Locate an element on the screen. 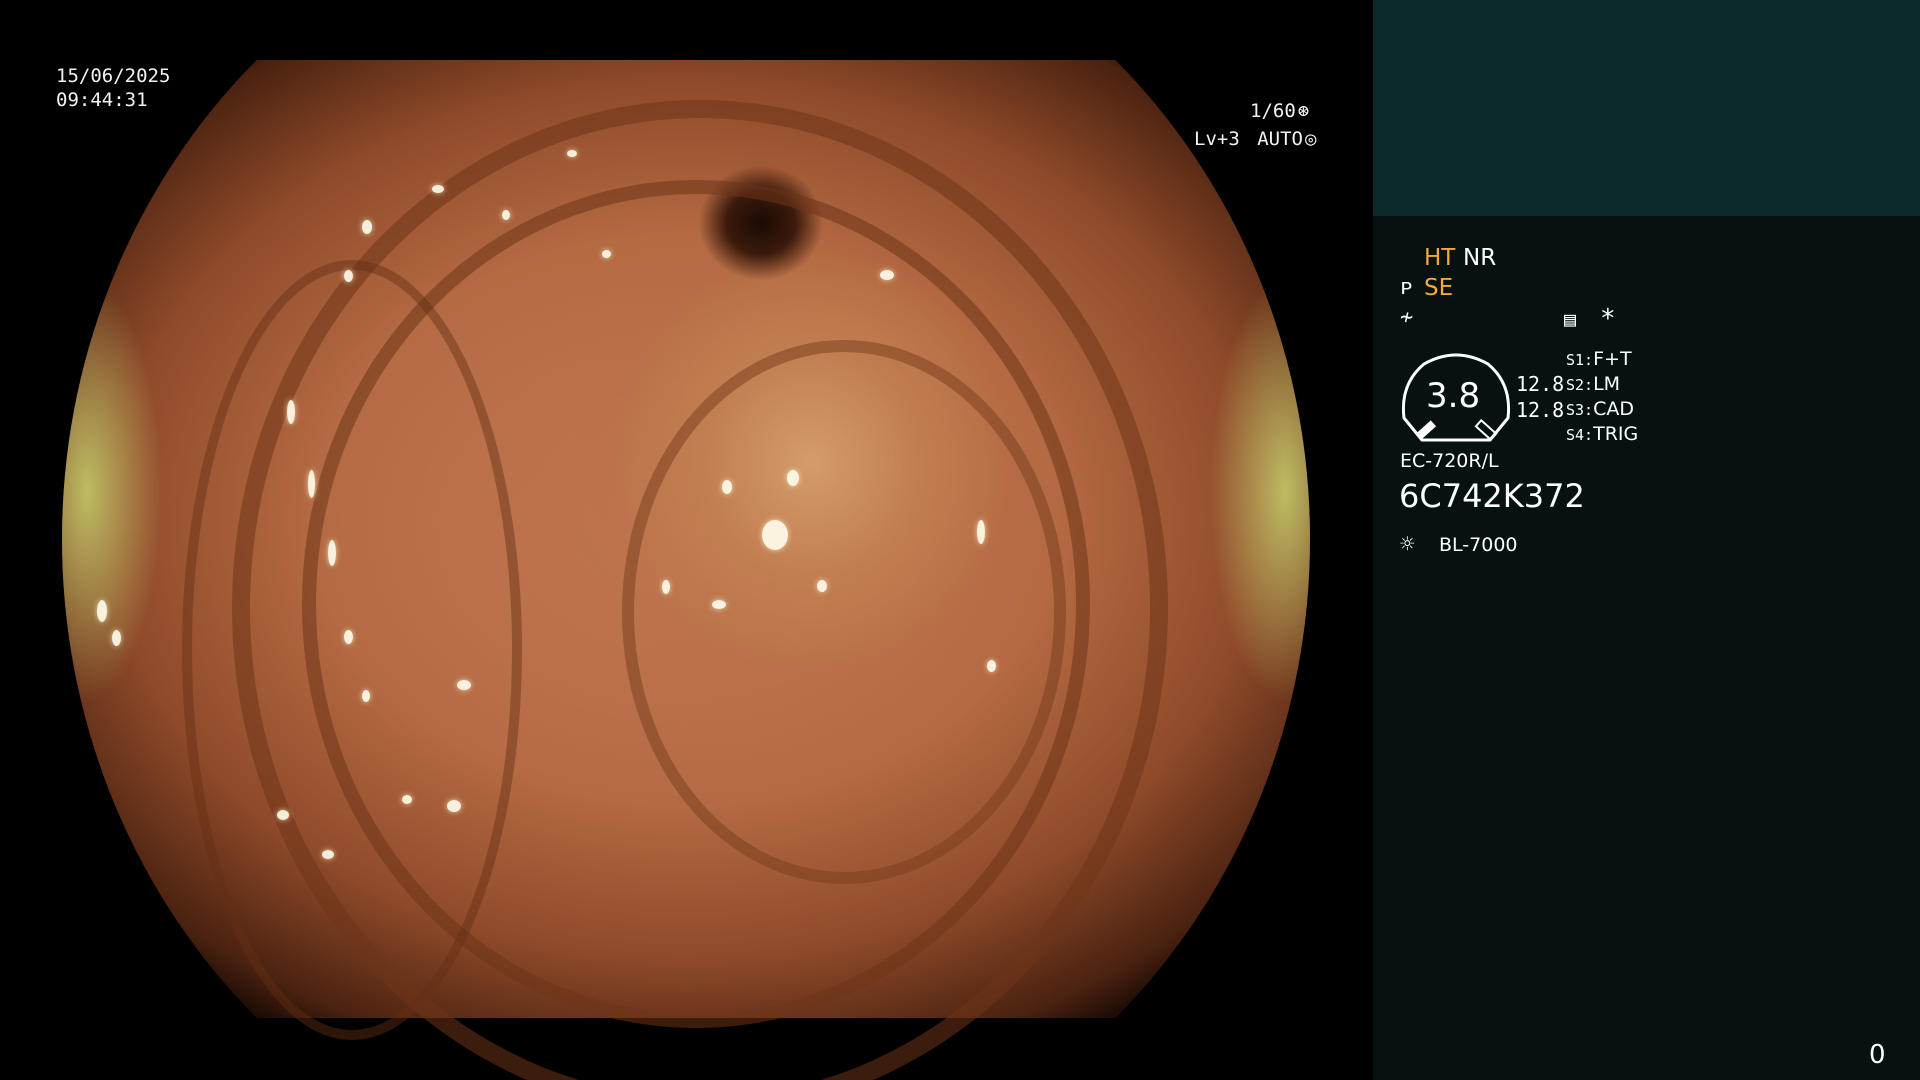 This screenshot has height=1080, width=1920. switch-value: TRIG is located at coordinates (1616, 434).